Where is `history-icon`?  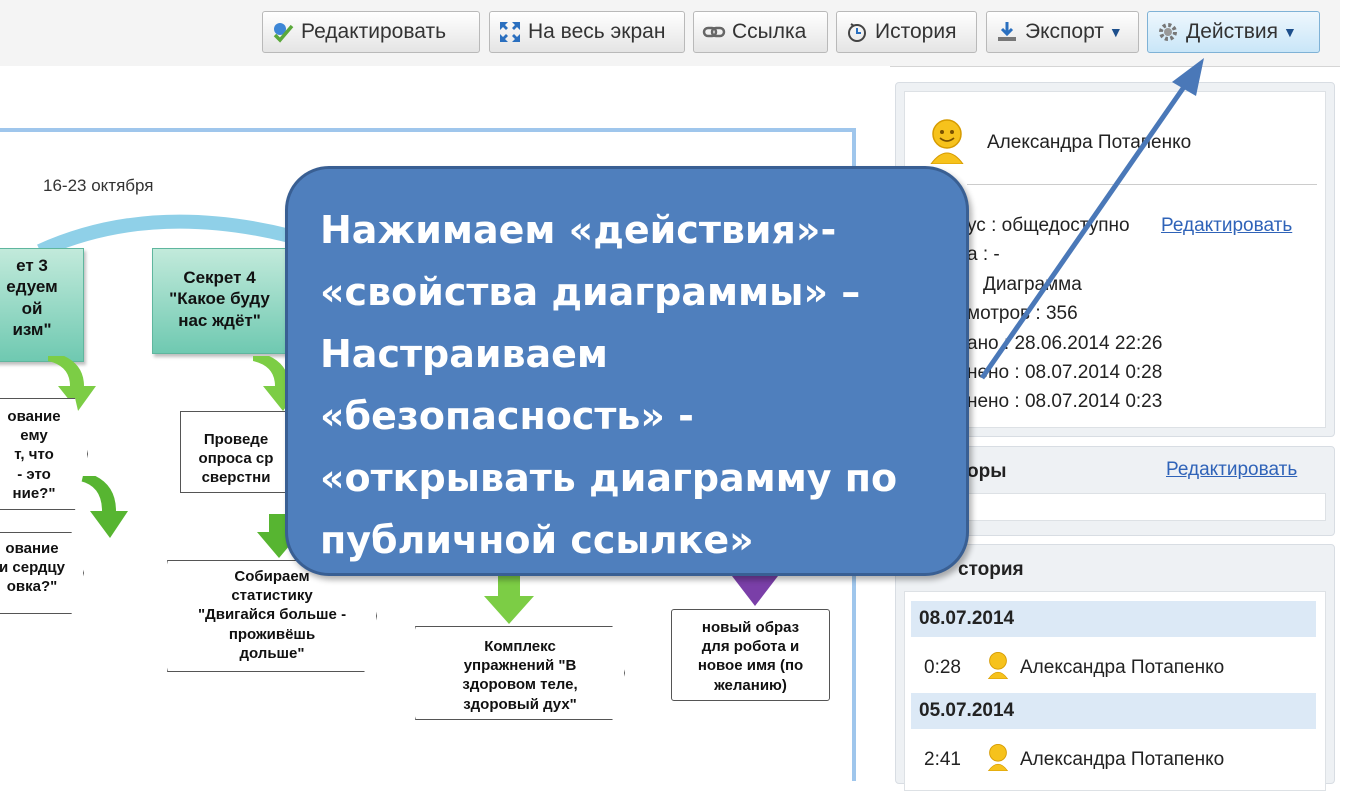 history-icon is located at coordinates (857, 32).